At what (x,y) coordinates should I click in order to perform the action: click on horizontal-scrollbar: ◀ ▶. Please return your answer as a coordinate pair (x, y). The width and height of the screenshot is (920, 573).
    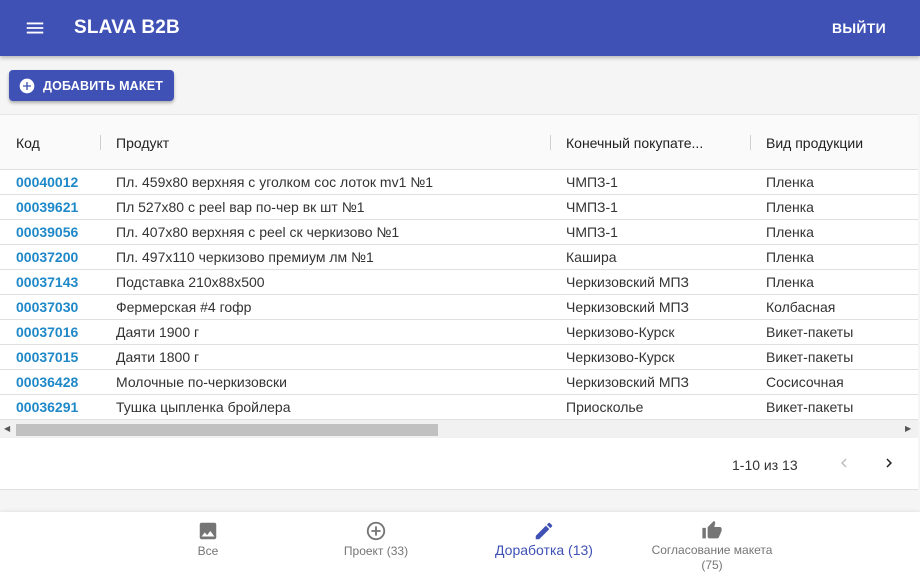
    Looking at the image, I should click on (459, 429).